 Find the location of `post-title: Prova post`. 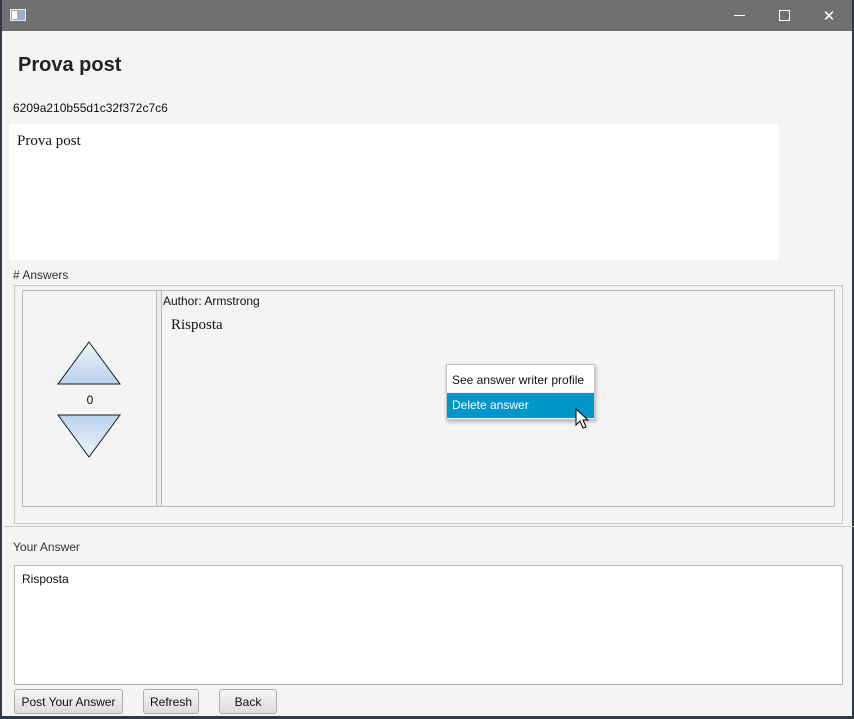

post-title: Prova post is located at coordinates (70, 65).